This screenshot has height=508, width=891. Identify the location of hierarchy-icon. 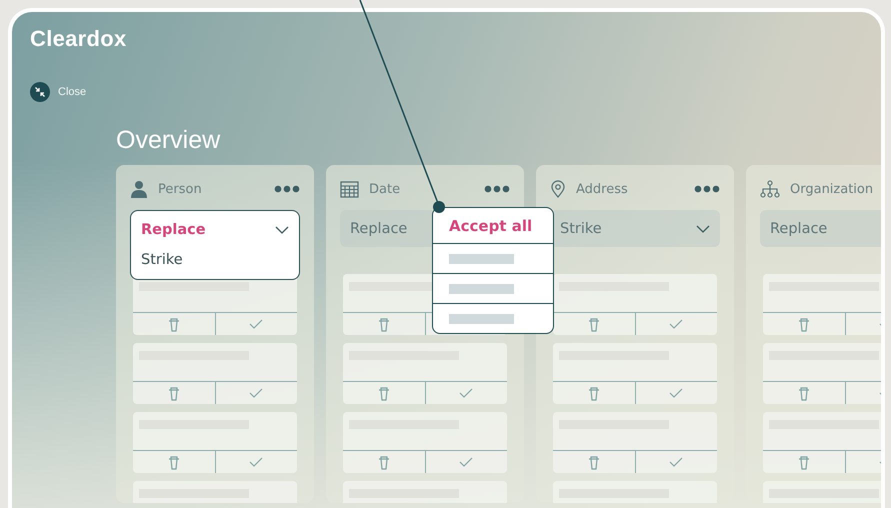
(770, 189).